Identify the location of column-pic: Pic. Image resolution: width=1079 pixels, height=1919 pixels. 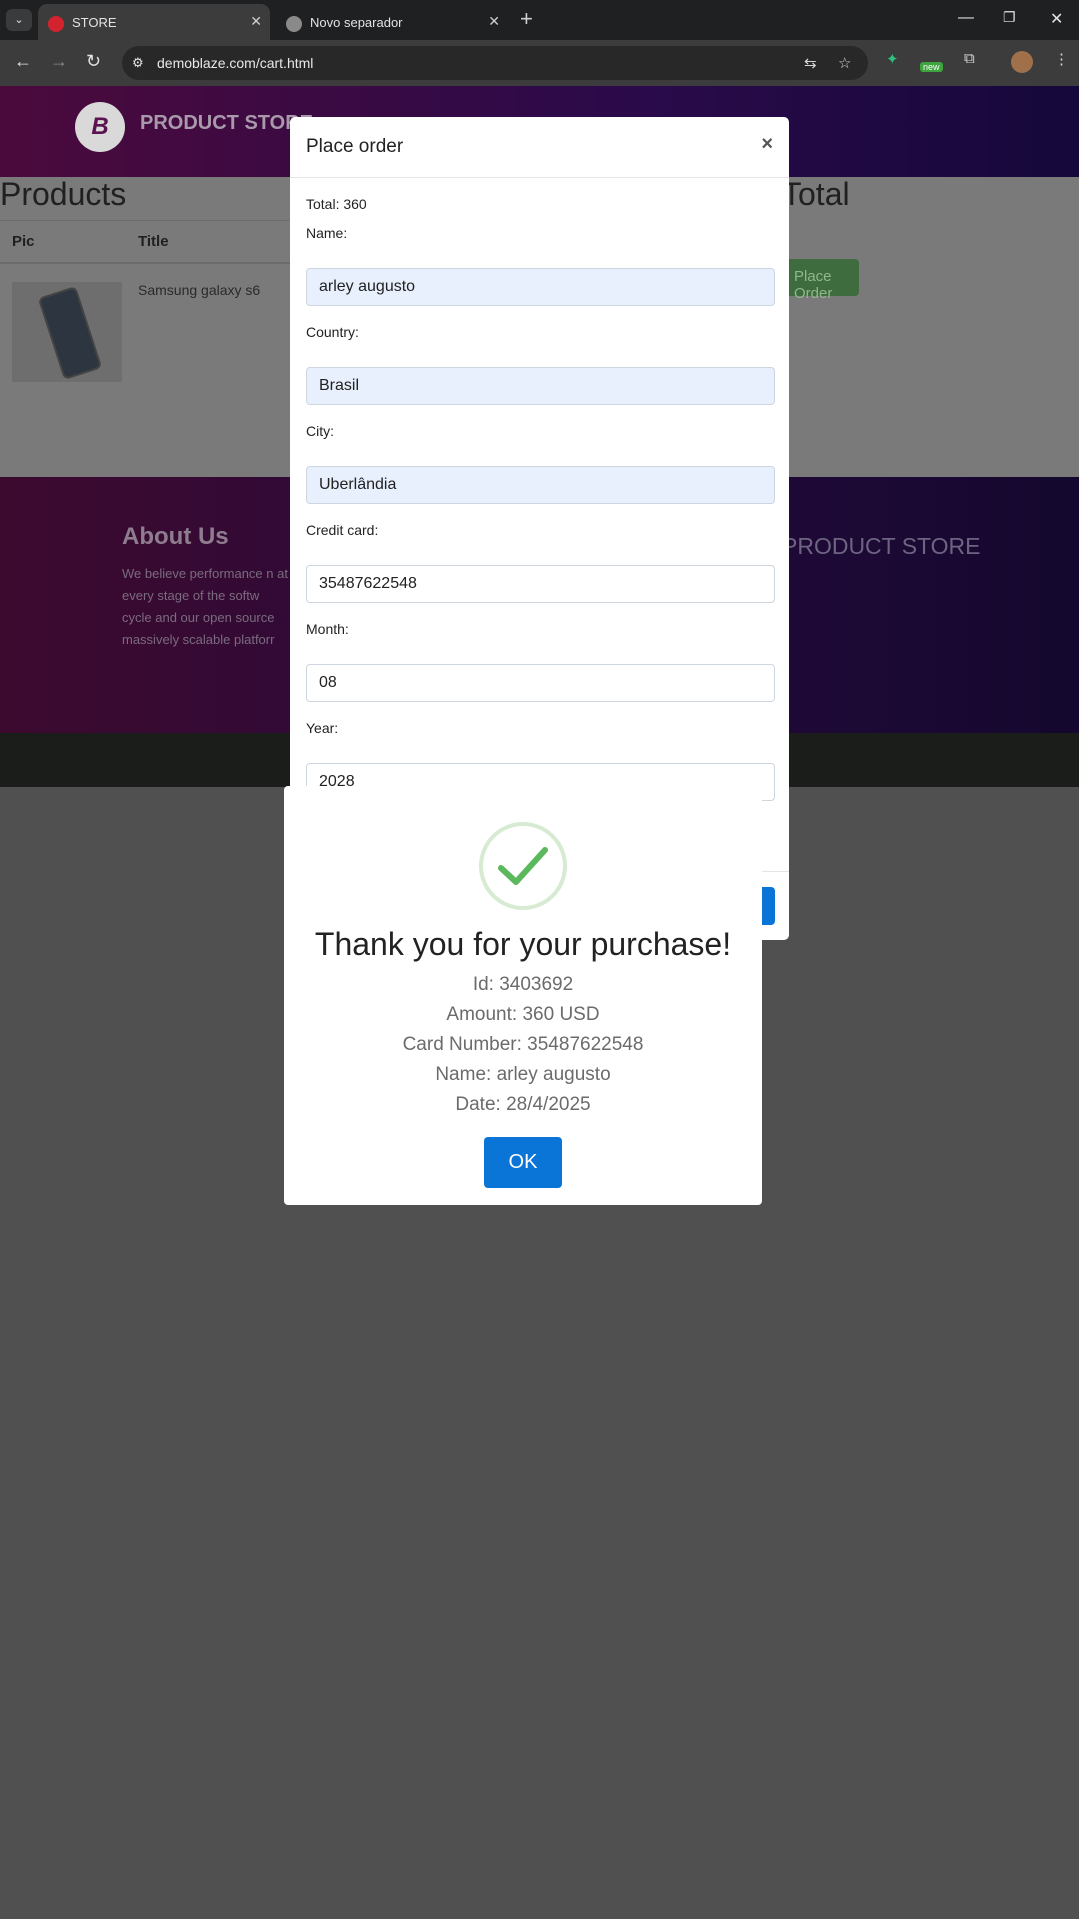
(23, 241).